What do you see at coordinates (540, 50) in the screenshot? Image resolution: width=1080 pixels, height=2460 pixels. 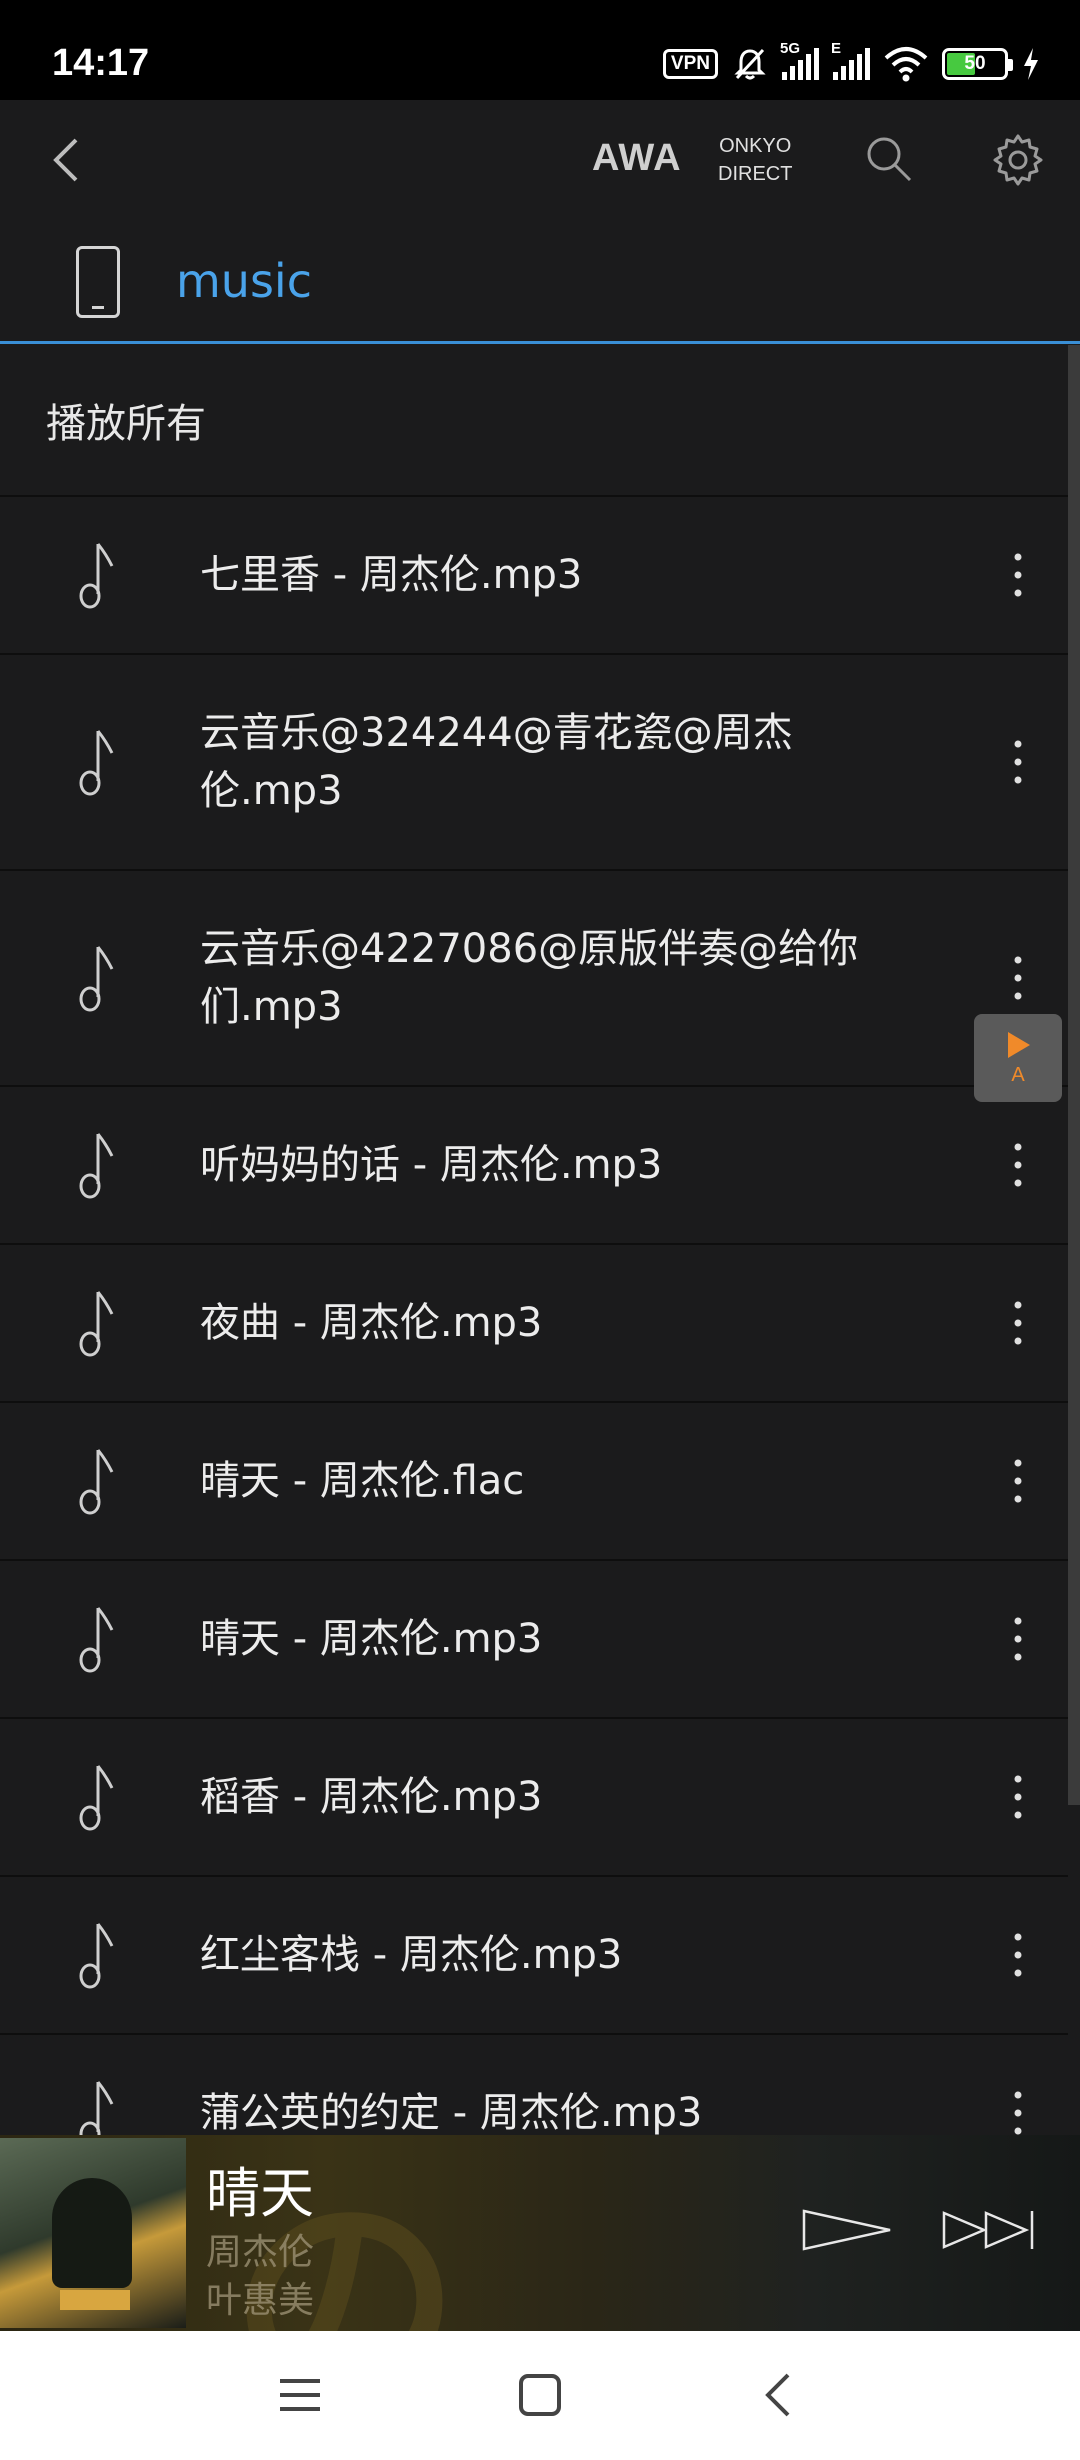 I see `status-bar: 14:17 VPN 5G E 50` at bounding box center [540, 50].